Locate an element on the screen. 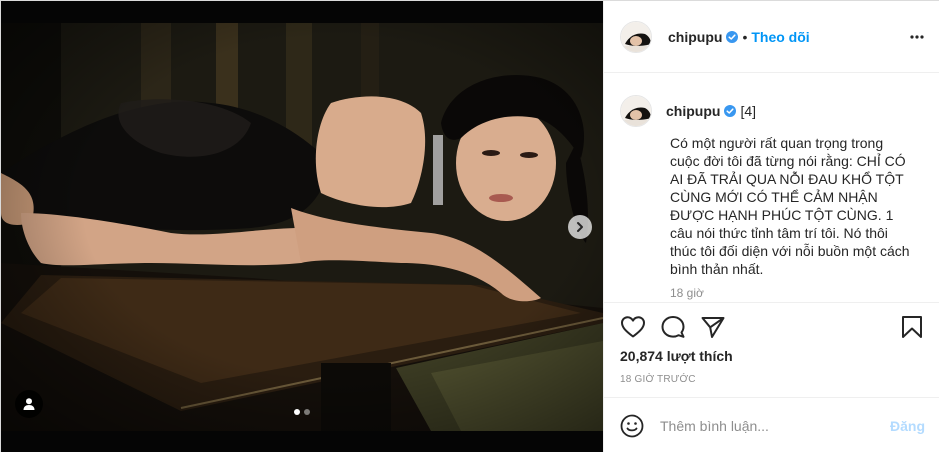 The height and width of the screenshot is (452, 939). post-header: chipupu • Theo dõi is located at coordinates (771, 37).